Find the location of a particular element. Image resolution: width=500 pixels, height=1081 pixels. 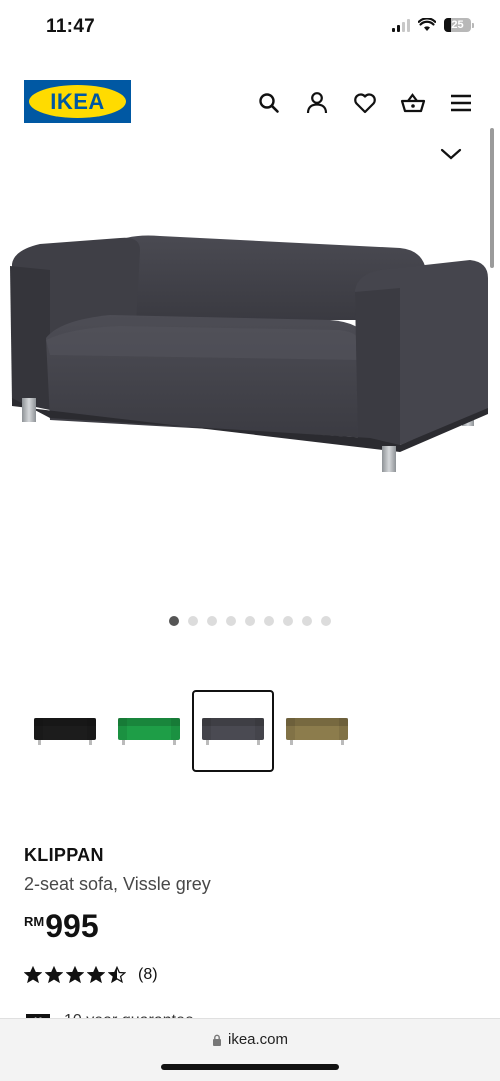

status-time: 11:47 is located at coordinates (71, 26).